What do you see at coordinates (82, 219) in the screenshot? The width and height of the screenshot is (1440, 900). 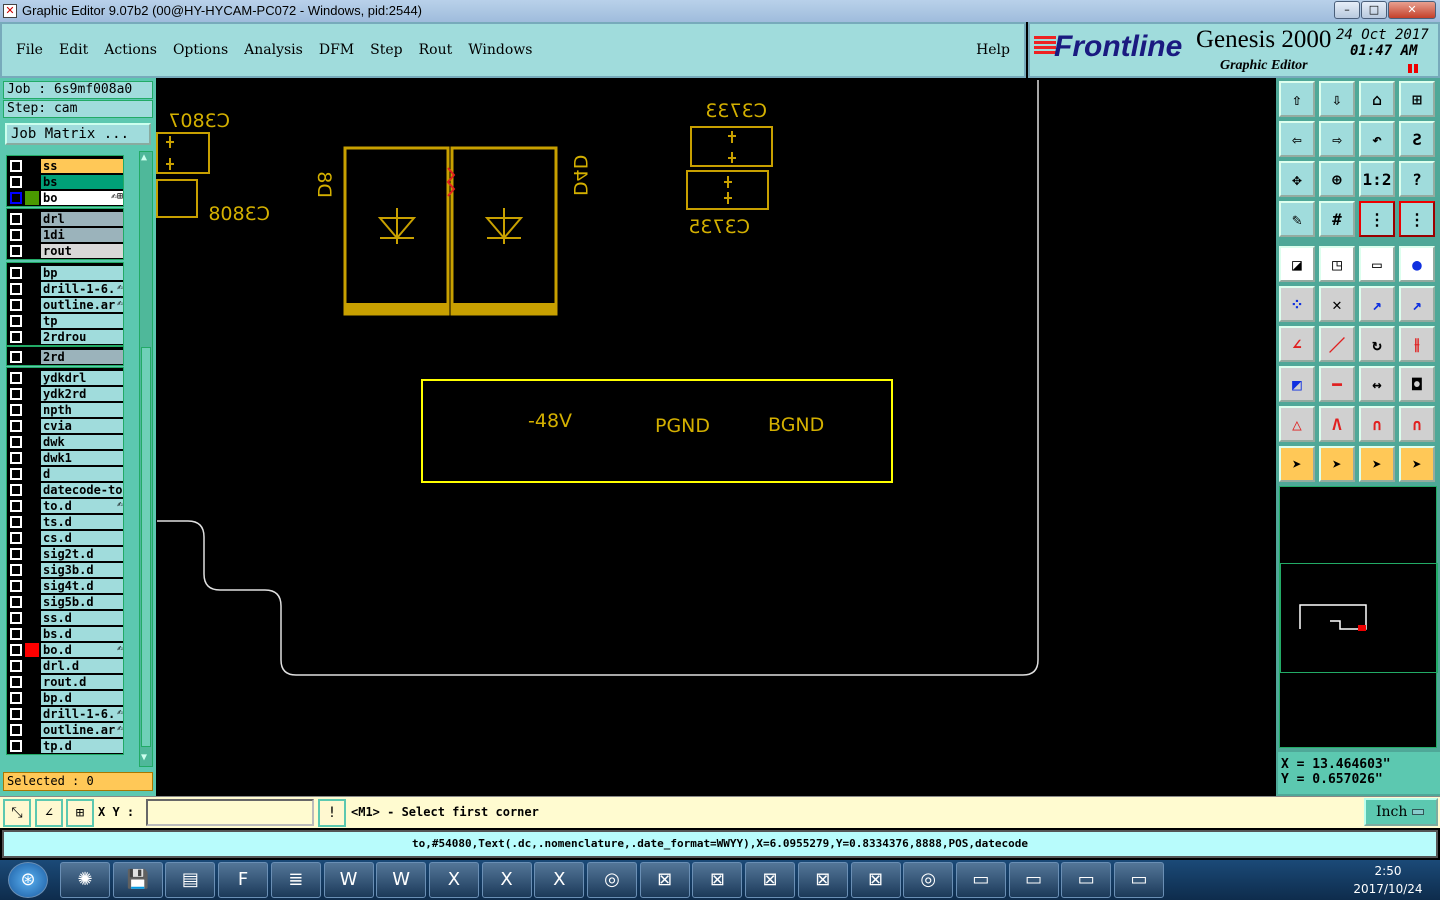 I see `layer-name: drl` at bounding box center [82, 219].